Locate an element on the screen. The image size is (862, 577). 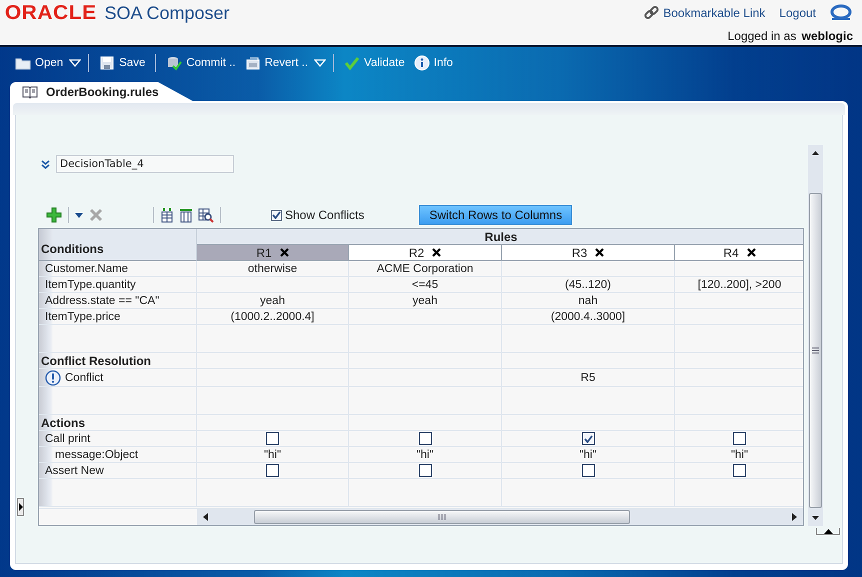
scroll-down-icon is located at coordinates (815, 518).